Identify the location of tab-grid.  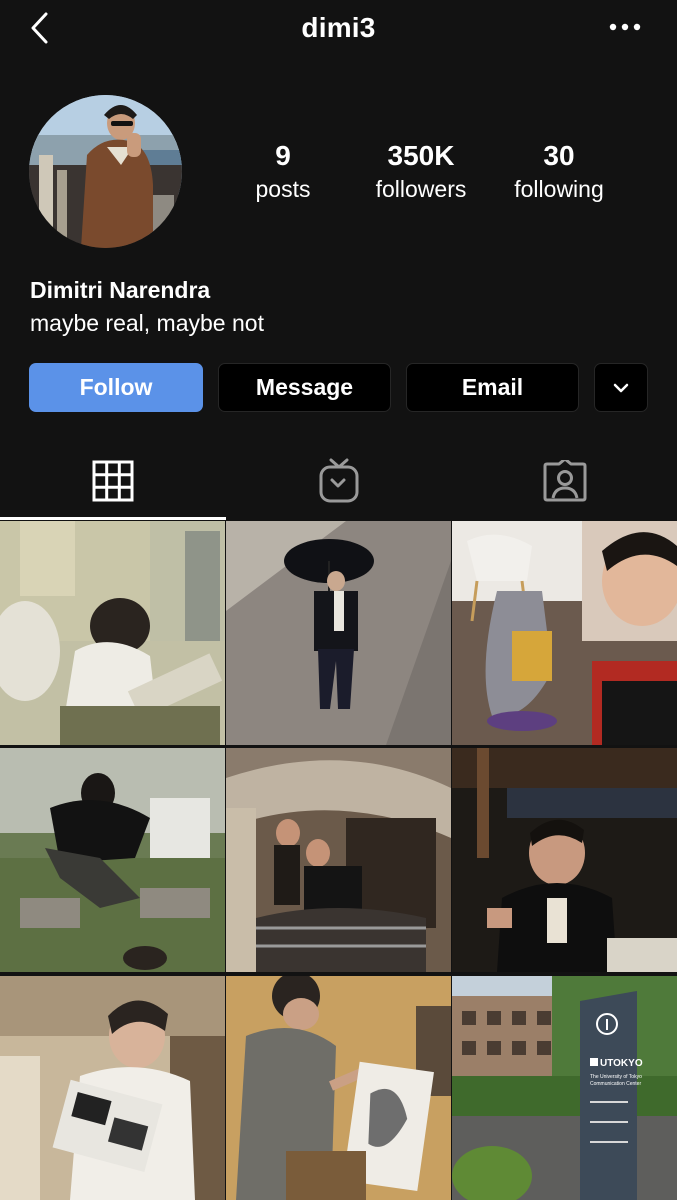
(112, 481).